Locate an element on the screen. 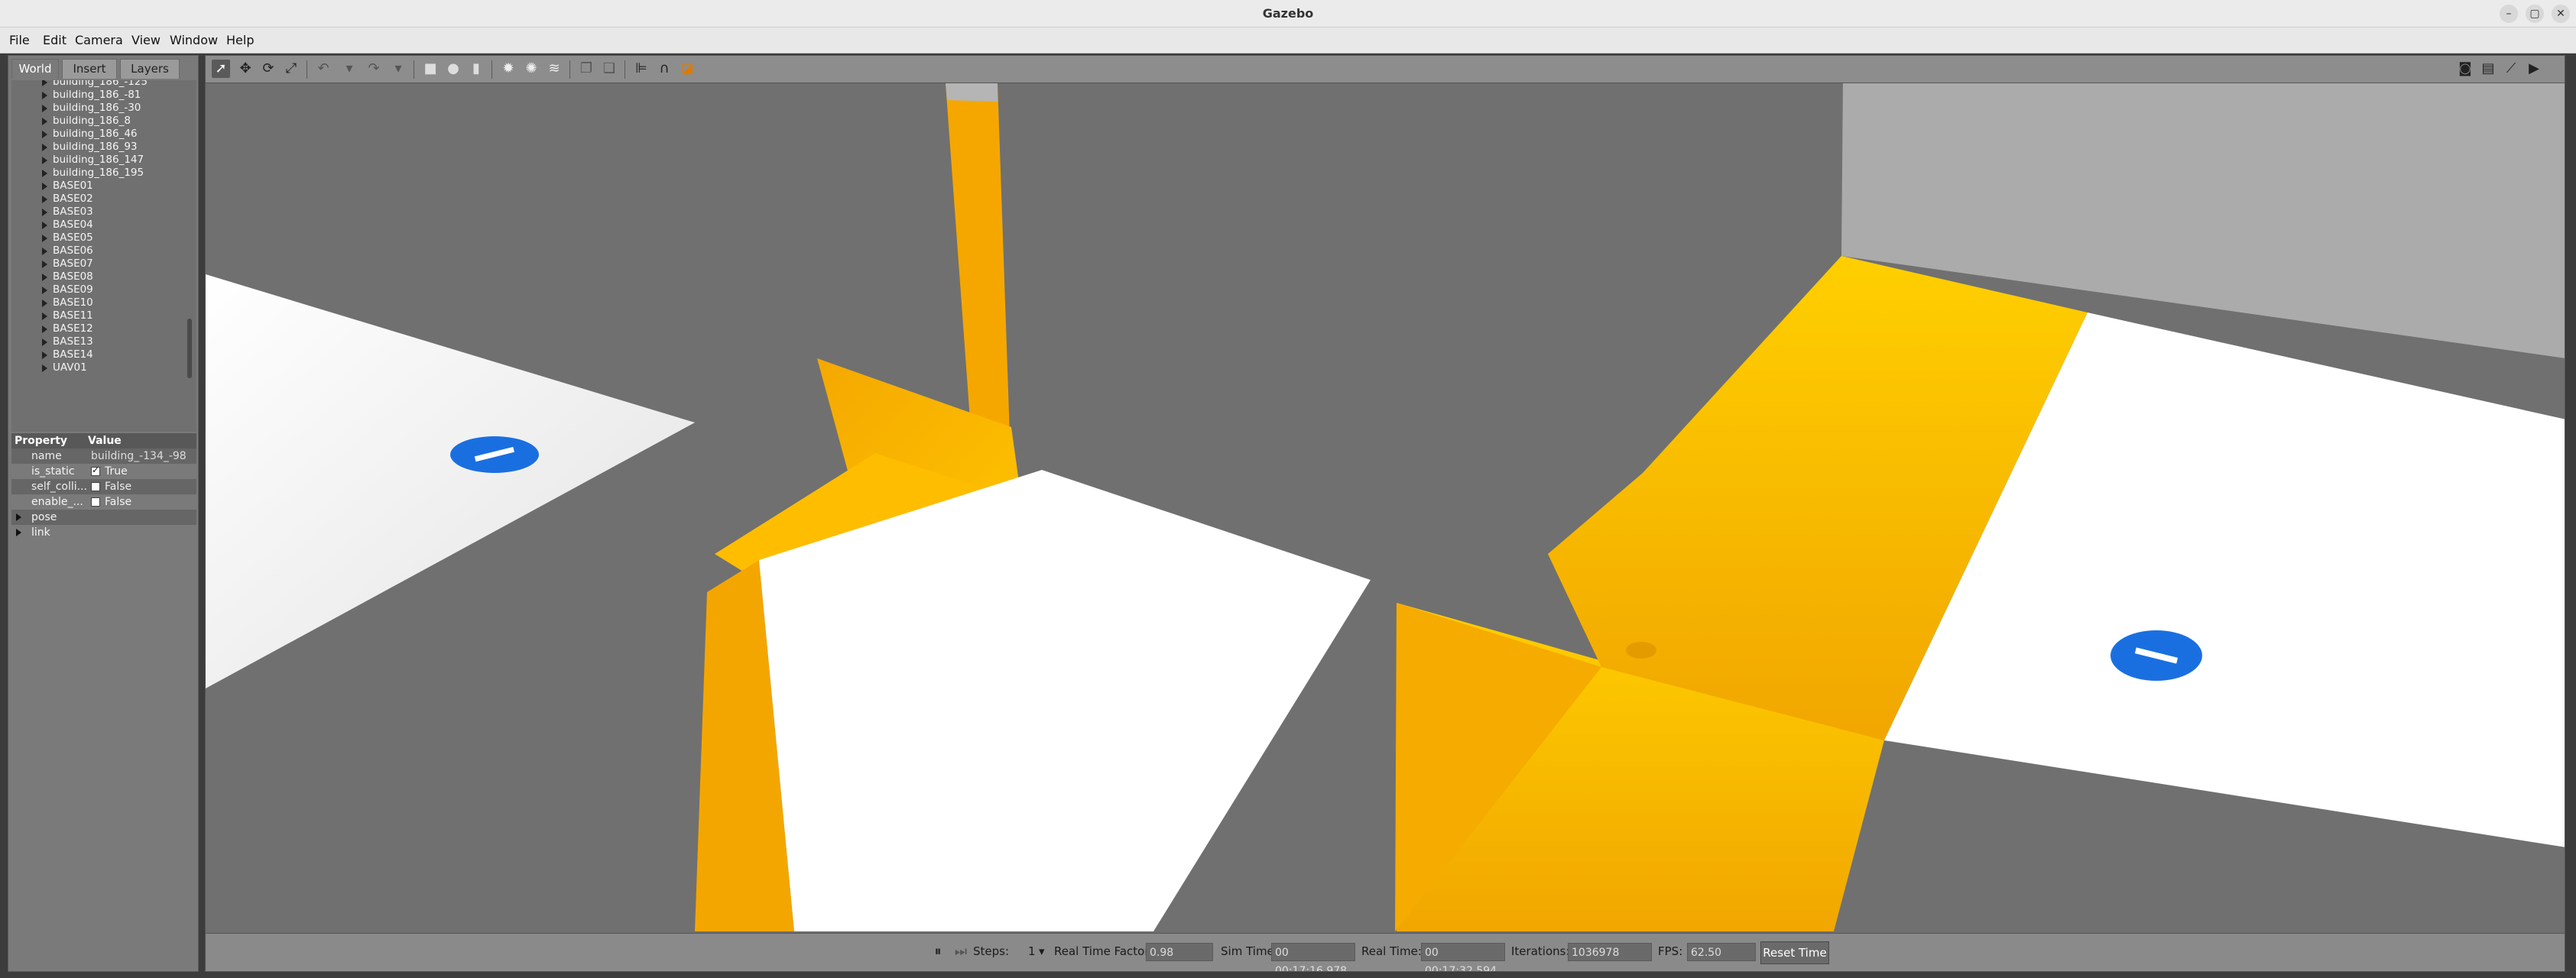 The height and width of the screenshot is (978, 2576). property-group-pose: pose is located at coordinates (104, 517).